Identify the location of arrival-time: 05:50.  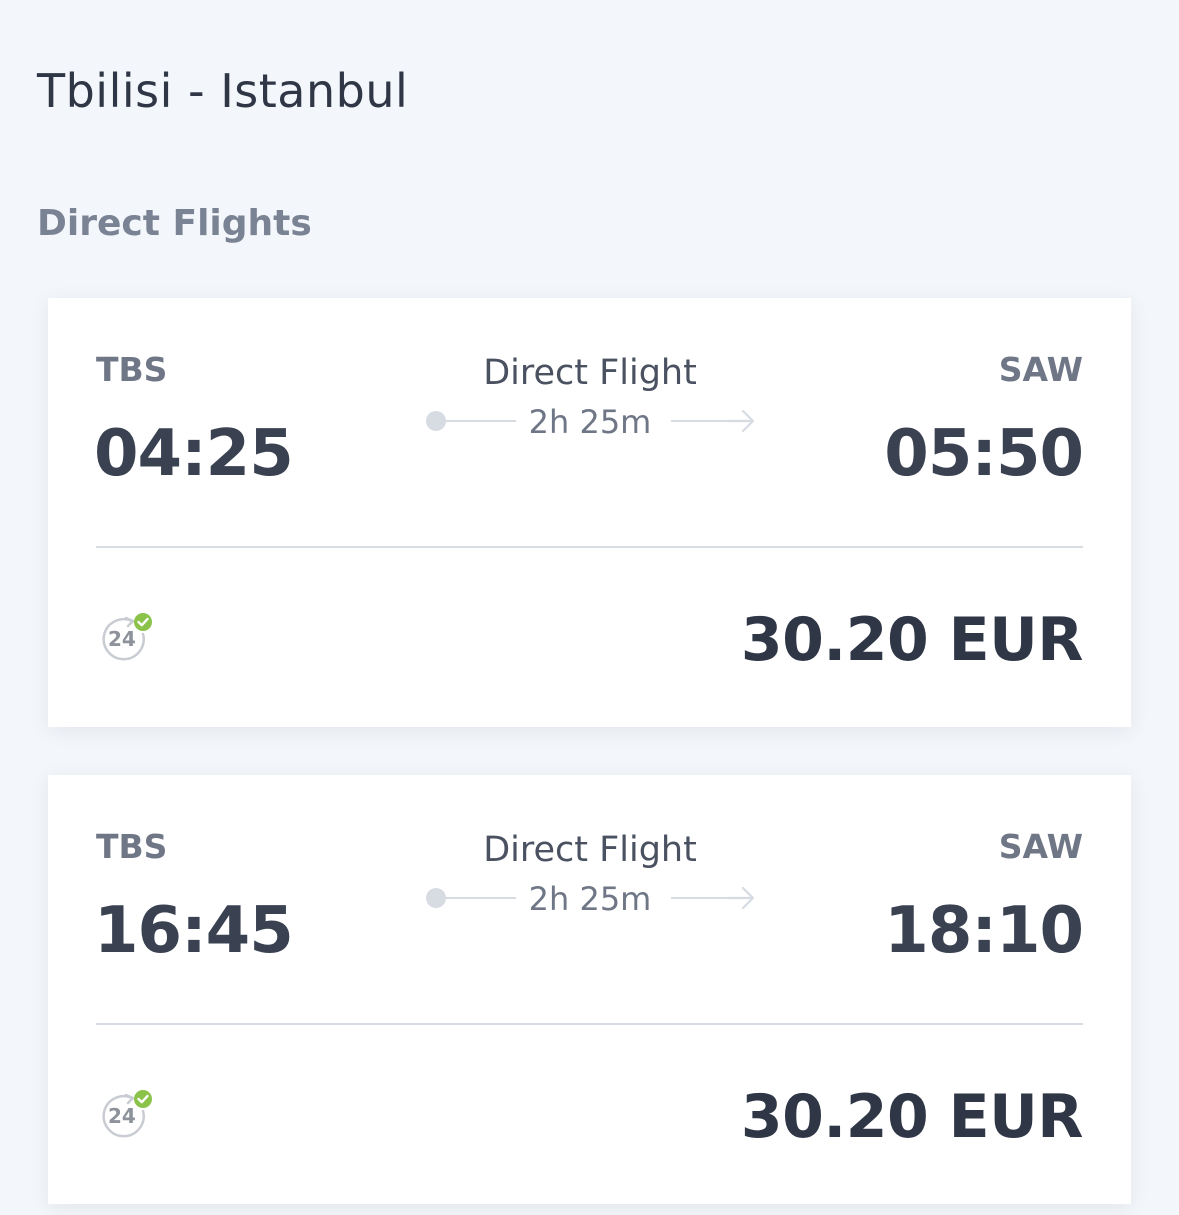
(984, 454).